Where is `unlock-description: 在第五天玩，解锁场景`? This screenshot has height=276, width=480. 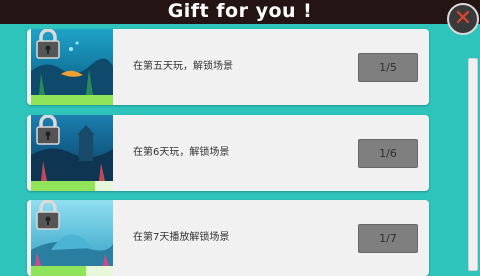 unlock-description: 在第五天玩，解锁场景 is located at coordinates (183, 66).